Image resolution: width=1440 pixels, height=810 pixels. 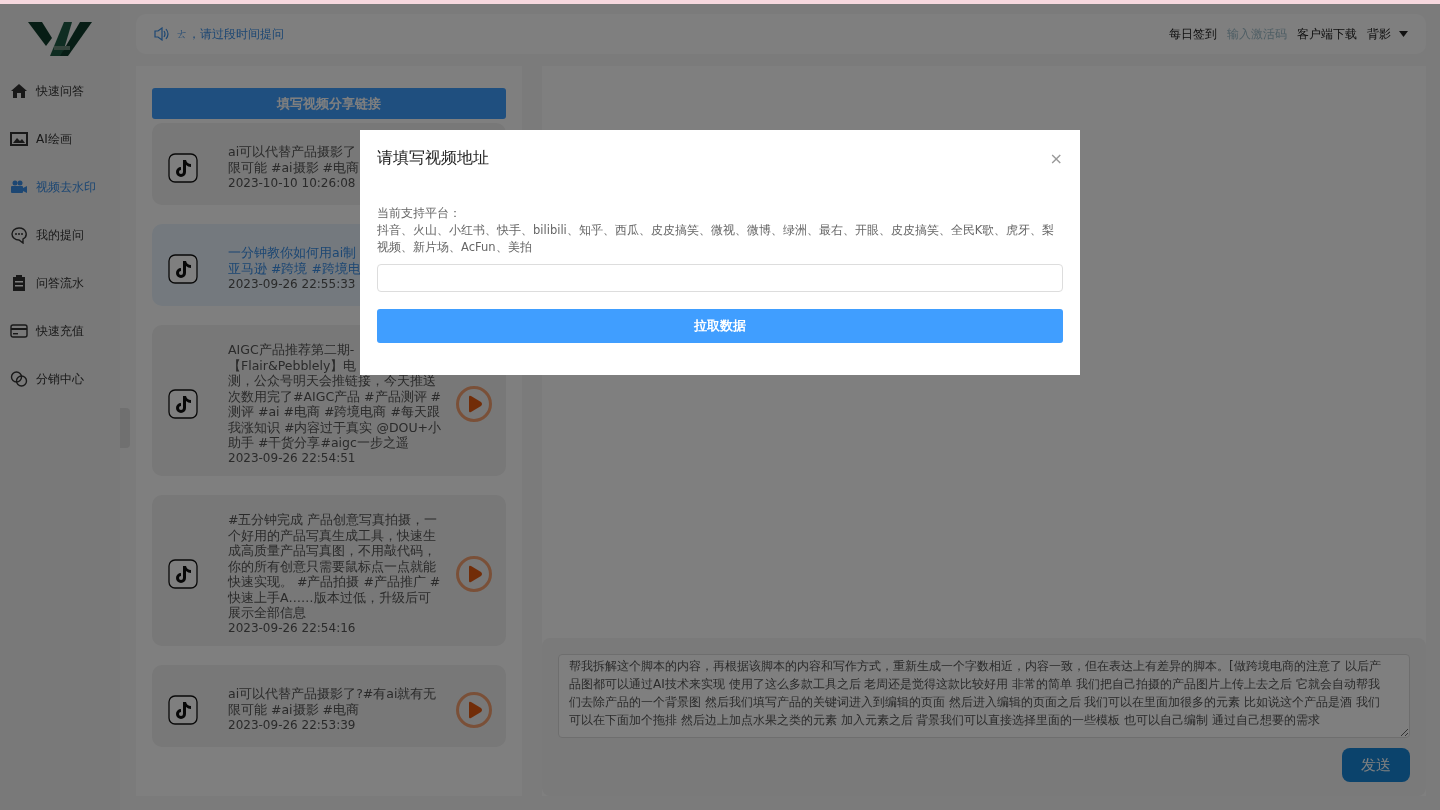 I want to click on video-card: ai可以代替产品摄影了?#有ai就有无 限可能 #ai摄影 #电商 2023-09-26 22:53:39, so click(x=329, y=706).